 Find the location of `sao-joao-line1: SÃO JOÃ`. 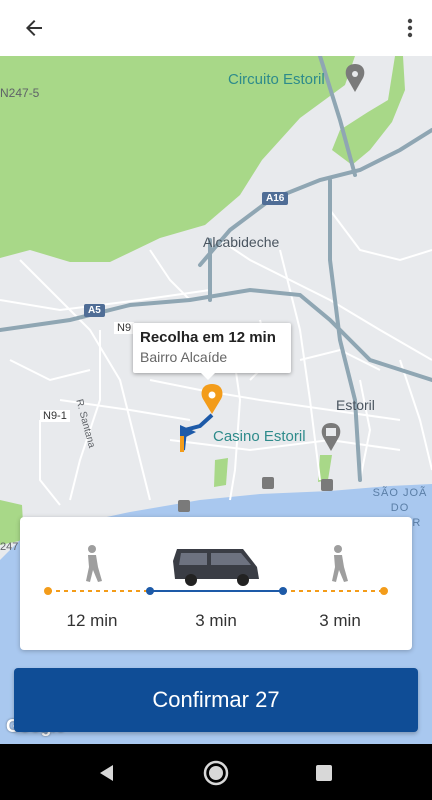

sao-joao-line1: SÃO JOÃ is located at coordinates (400, 493).